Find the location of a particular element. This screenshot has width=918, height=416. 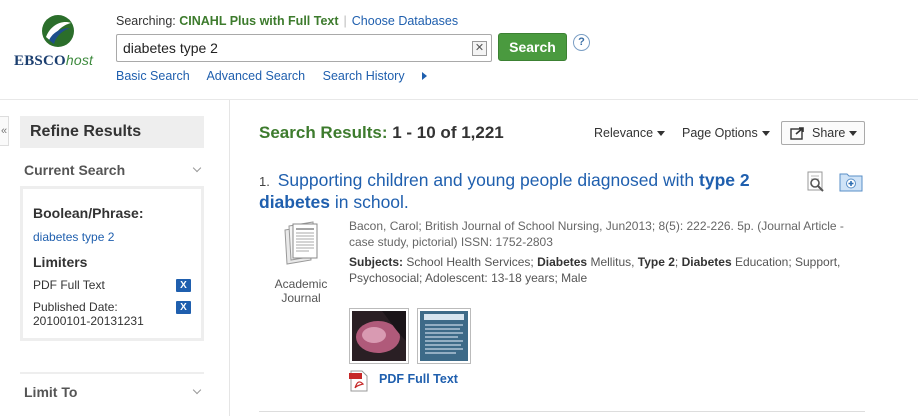

title-highlight: diabetes is located at coordinates (294, 202).